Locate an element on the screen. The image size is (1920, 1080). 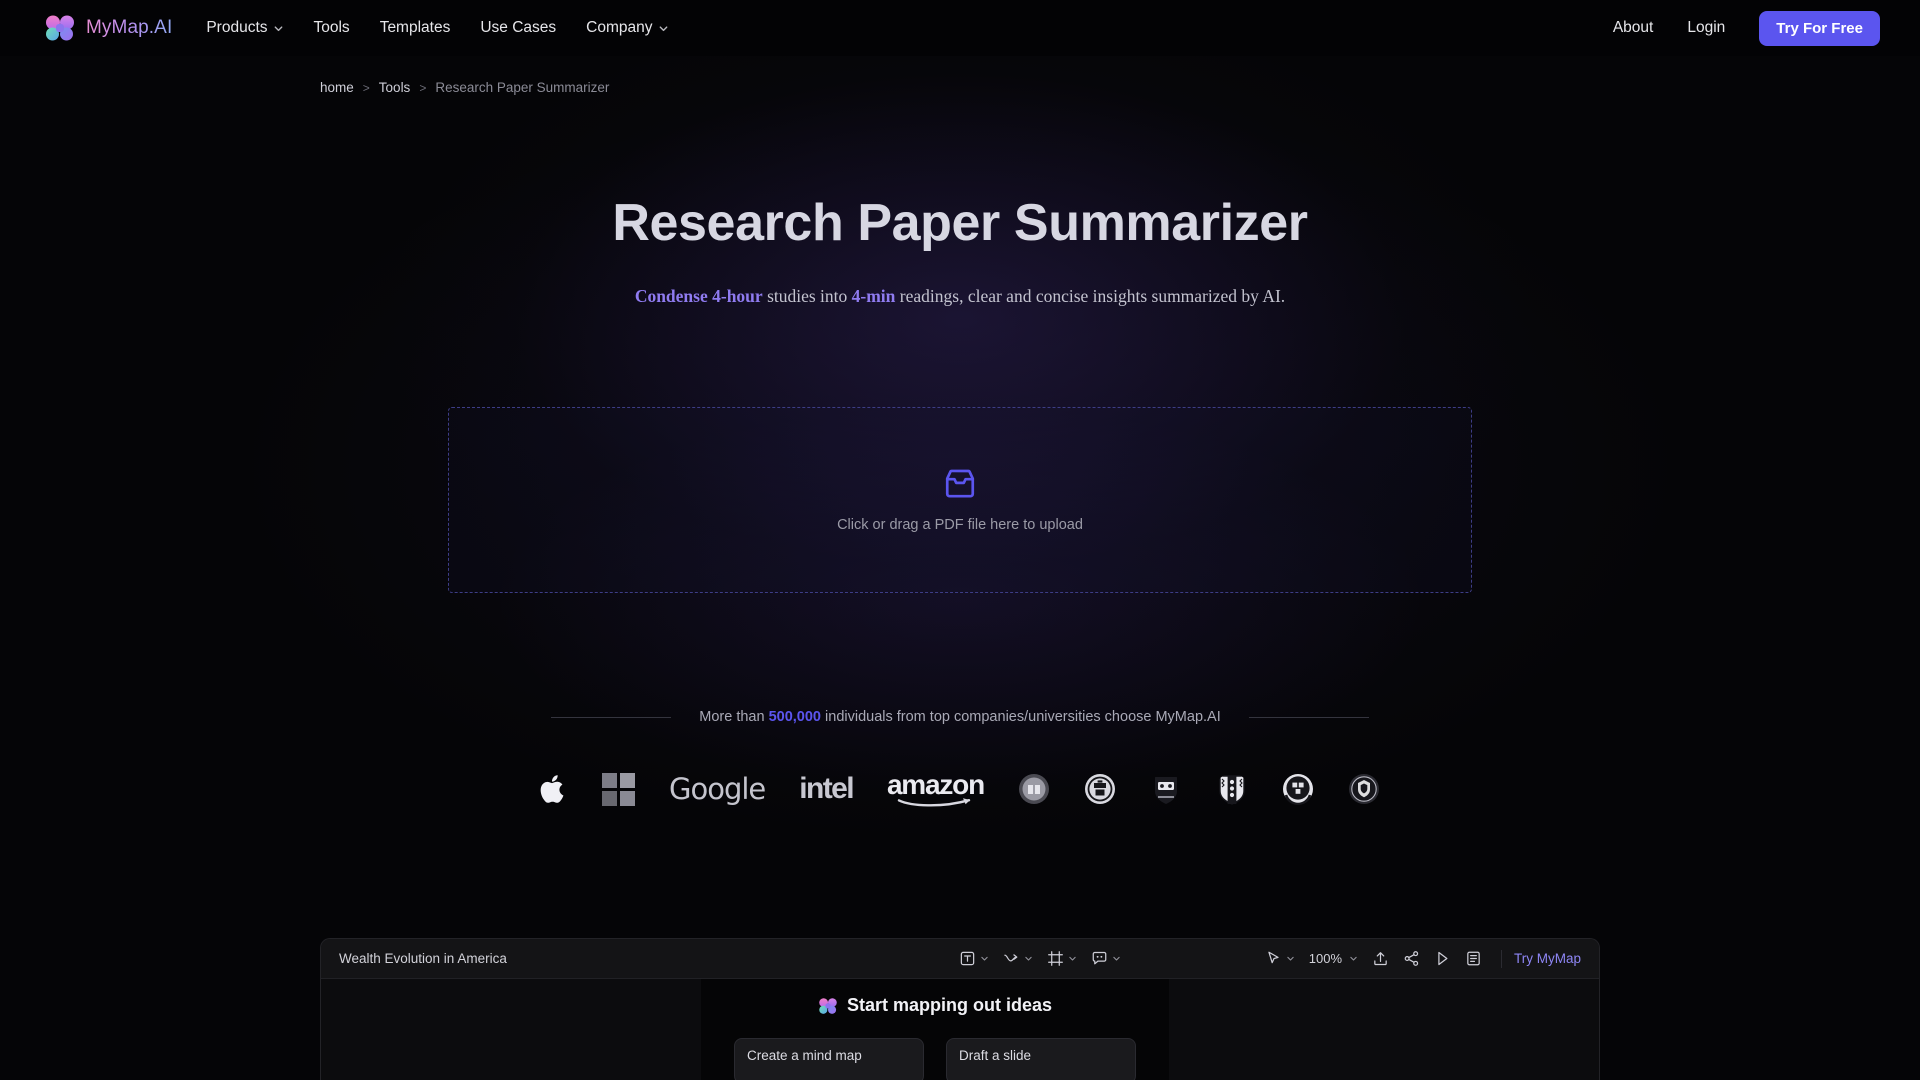
present-play-icon is located at coordinates (1443, 958).